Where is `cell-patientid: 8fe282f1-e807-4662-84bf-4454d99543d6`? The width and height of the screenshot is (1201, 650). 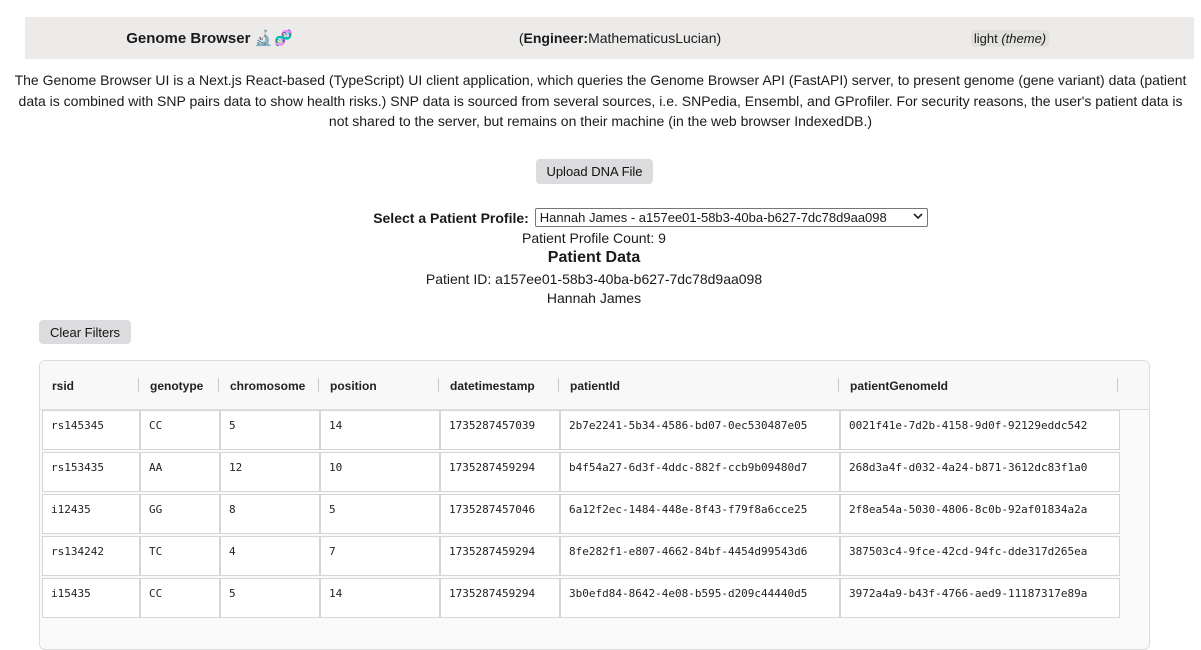
cell-patientid: 8fe282f1-e807-4662-84bf-4454d99543d6 is located at coordinates (700, 556).